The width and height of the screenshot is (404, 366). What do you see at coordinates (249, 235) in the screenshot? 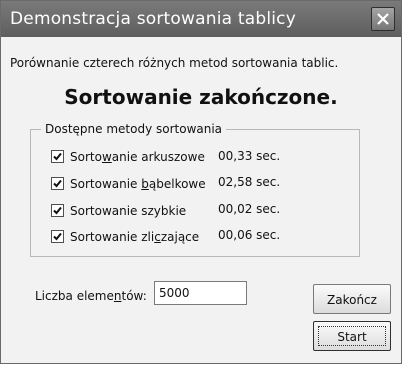
I see `method-time-counting: 00,06 sec.` at bounding box center [249, 235].